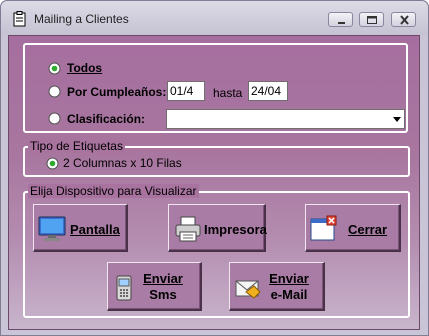  Describe the element at coordinates (116, 92) in the screenshot. I see `cumpleanos-label: Por Cumpleaños:` at that location.